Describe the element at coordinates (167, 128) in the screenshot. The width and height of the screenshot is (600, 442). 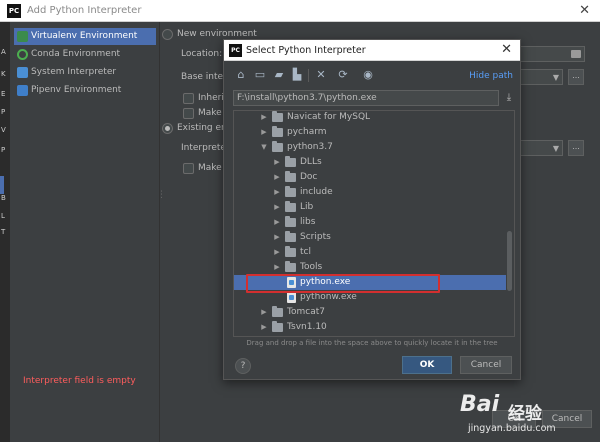
I see `existing-environment-radio` at that location.